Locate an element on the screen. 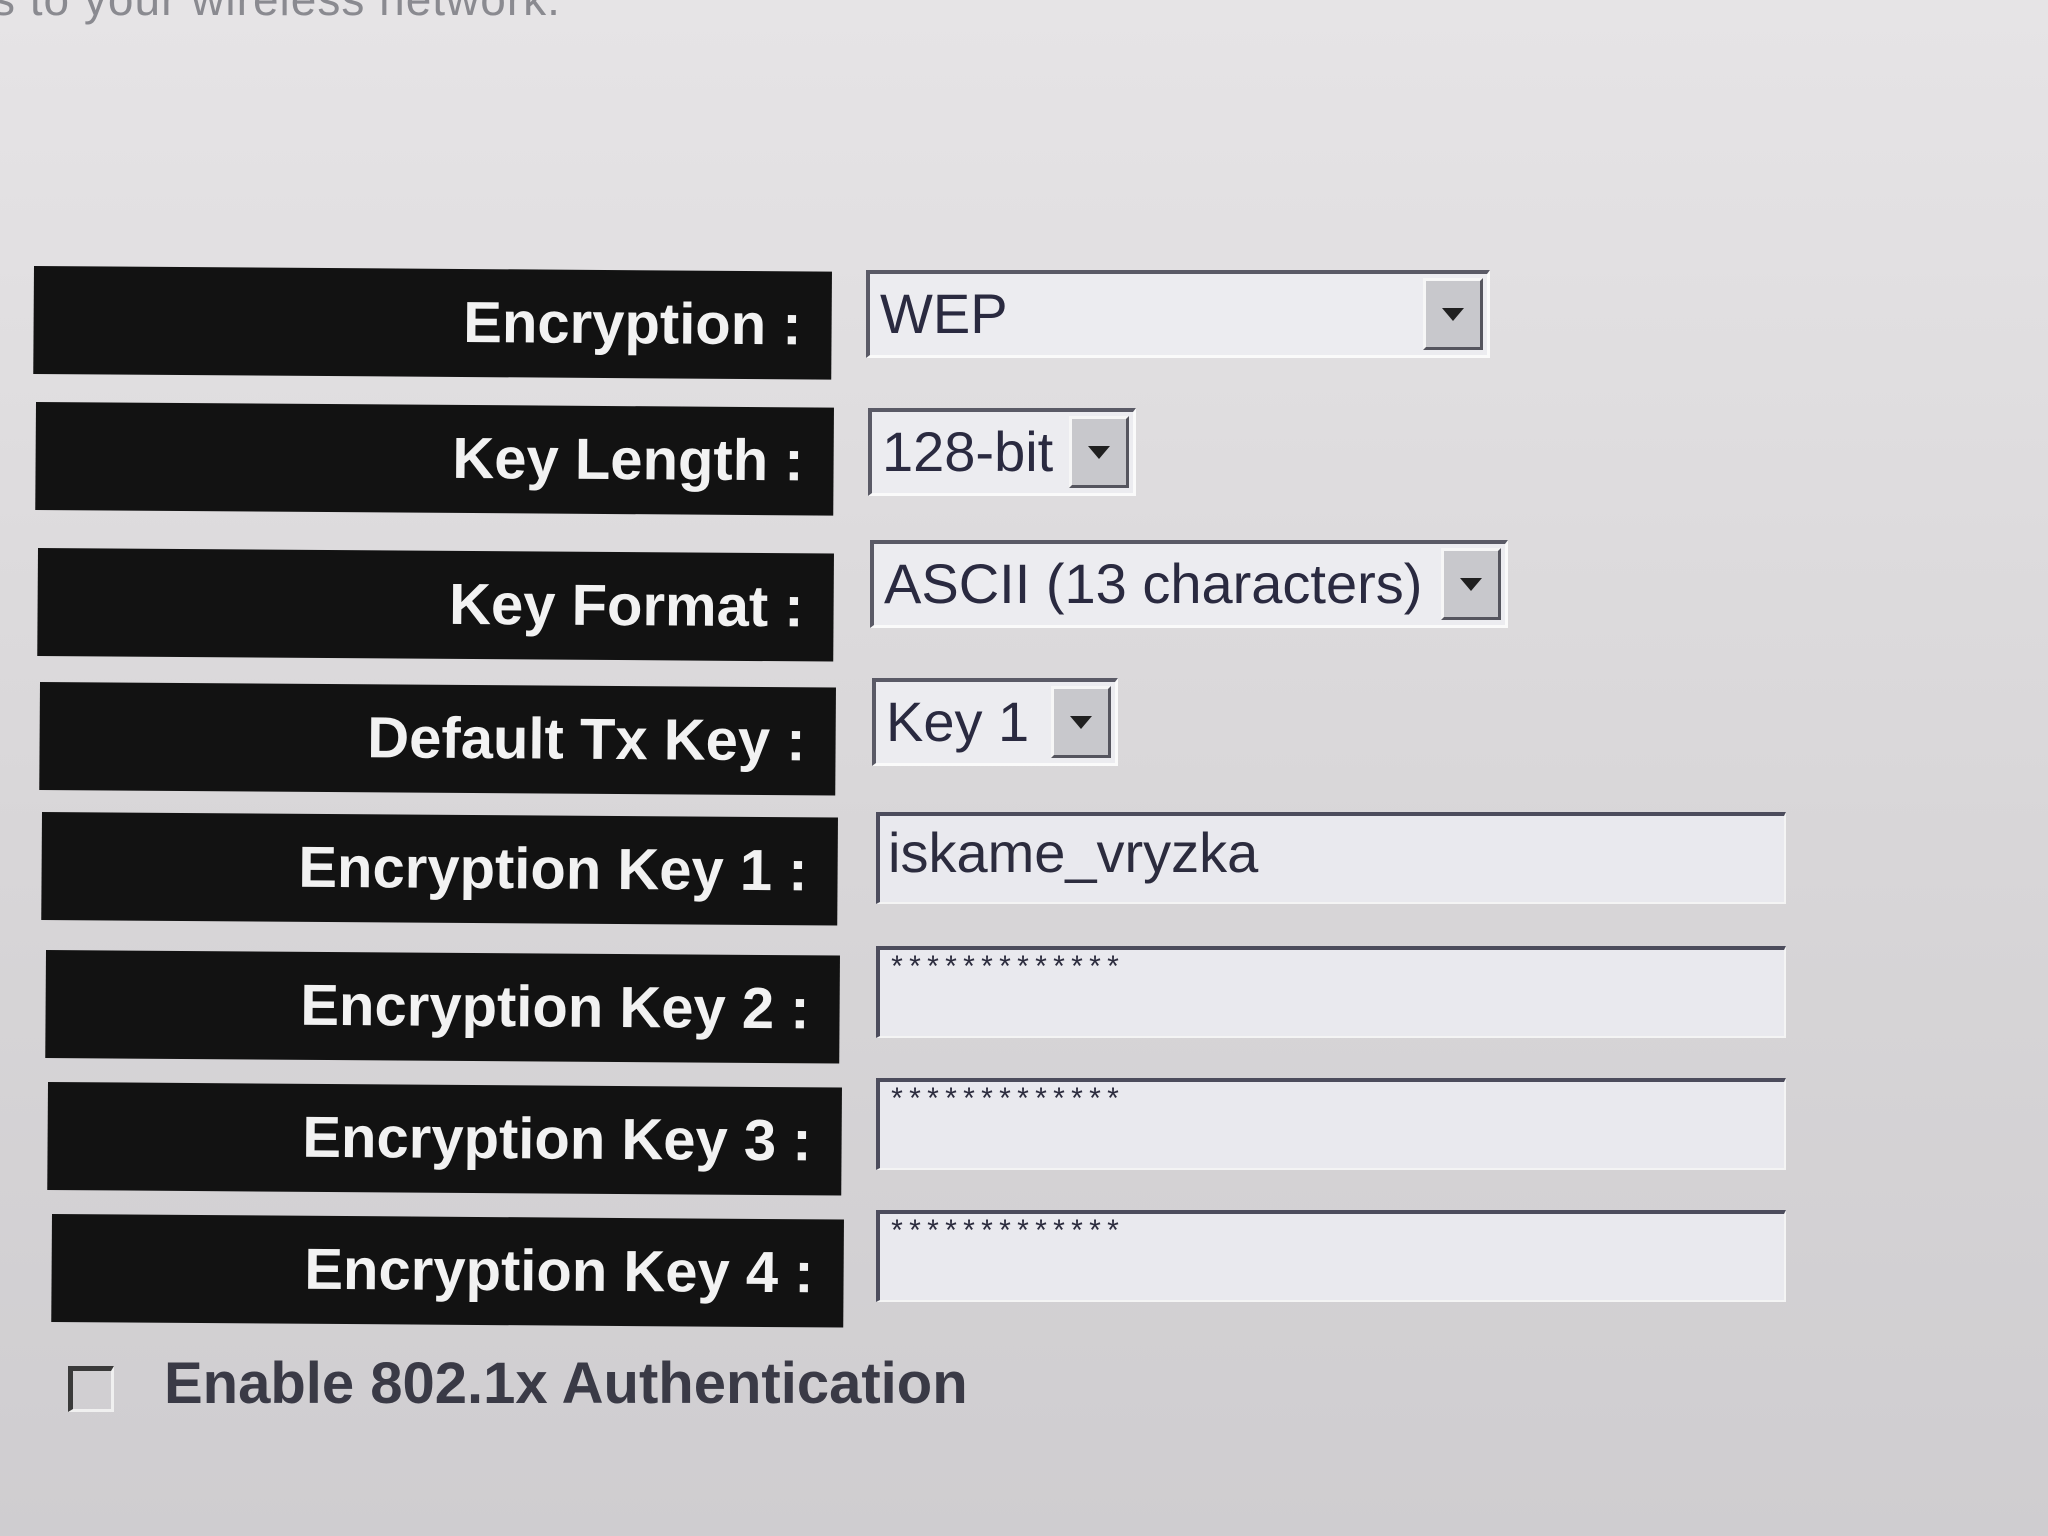 This screenshot has height=1536, width=2048. key-length-select: 128-bit is located at coordinates (1002, 452).